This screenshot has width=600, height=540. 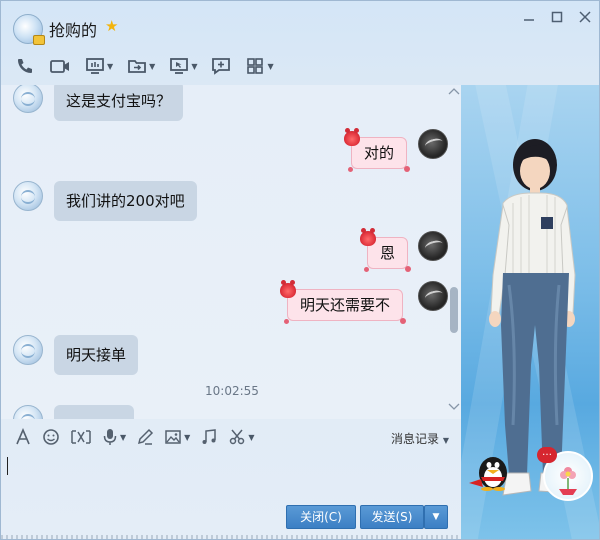 I want to click on scroll-down-icon, so click(x=454, y=408).